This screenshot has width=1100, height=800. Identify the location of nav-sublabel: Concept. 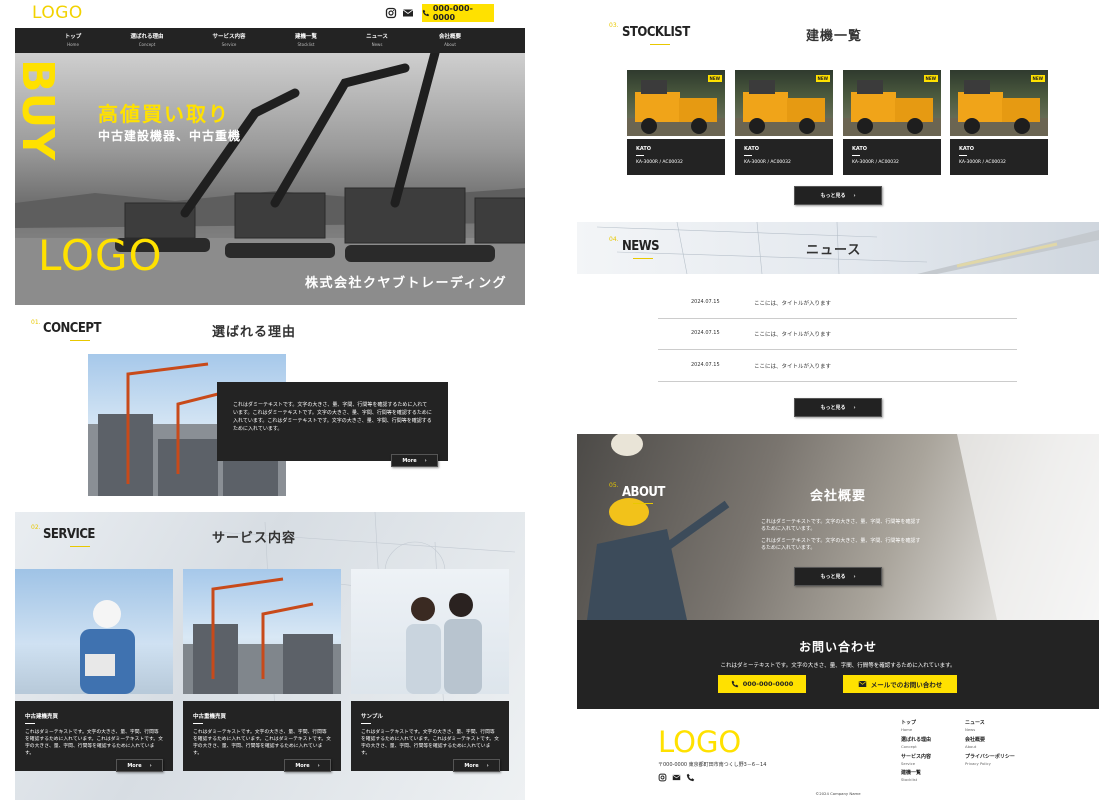
(147, 44).